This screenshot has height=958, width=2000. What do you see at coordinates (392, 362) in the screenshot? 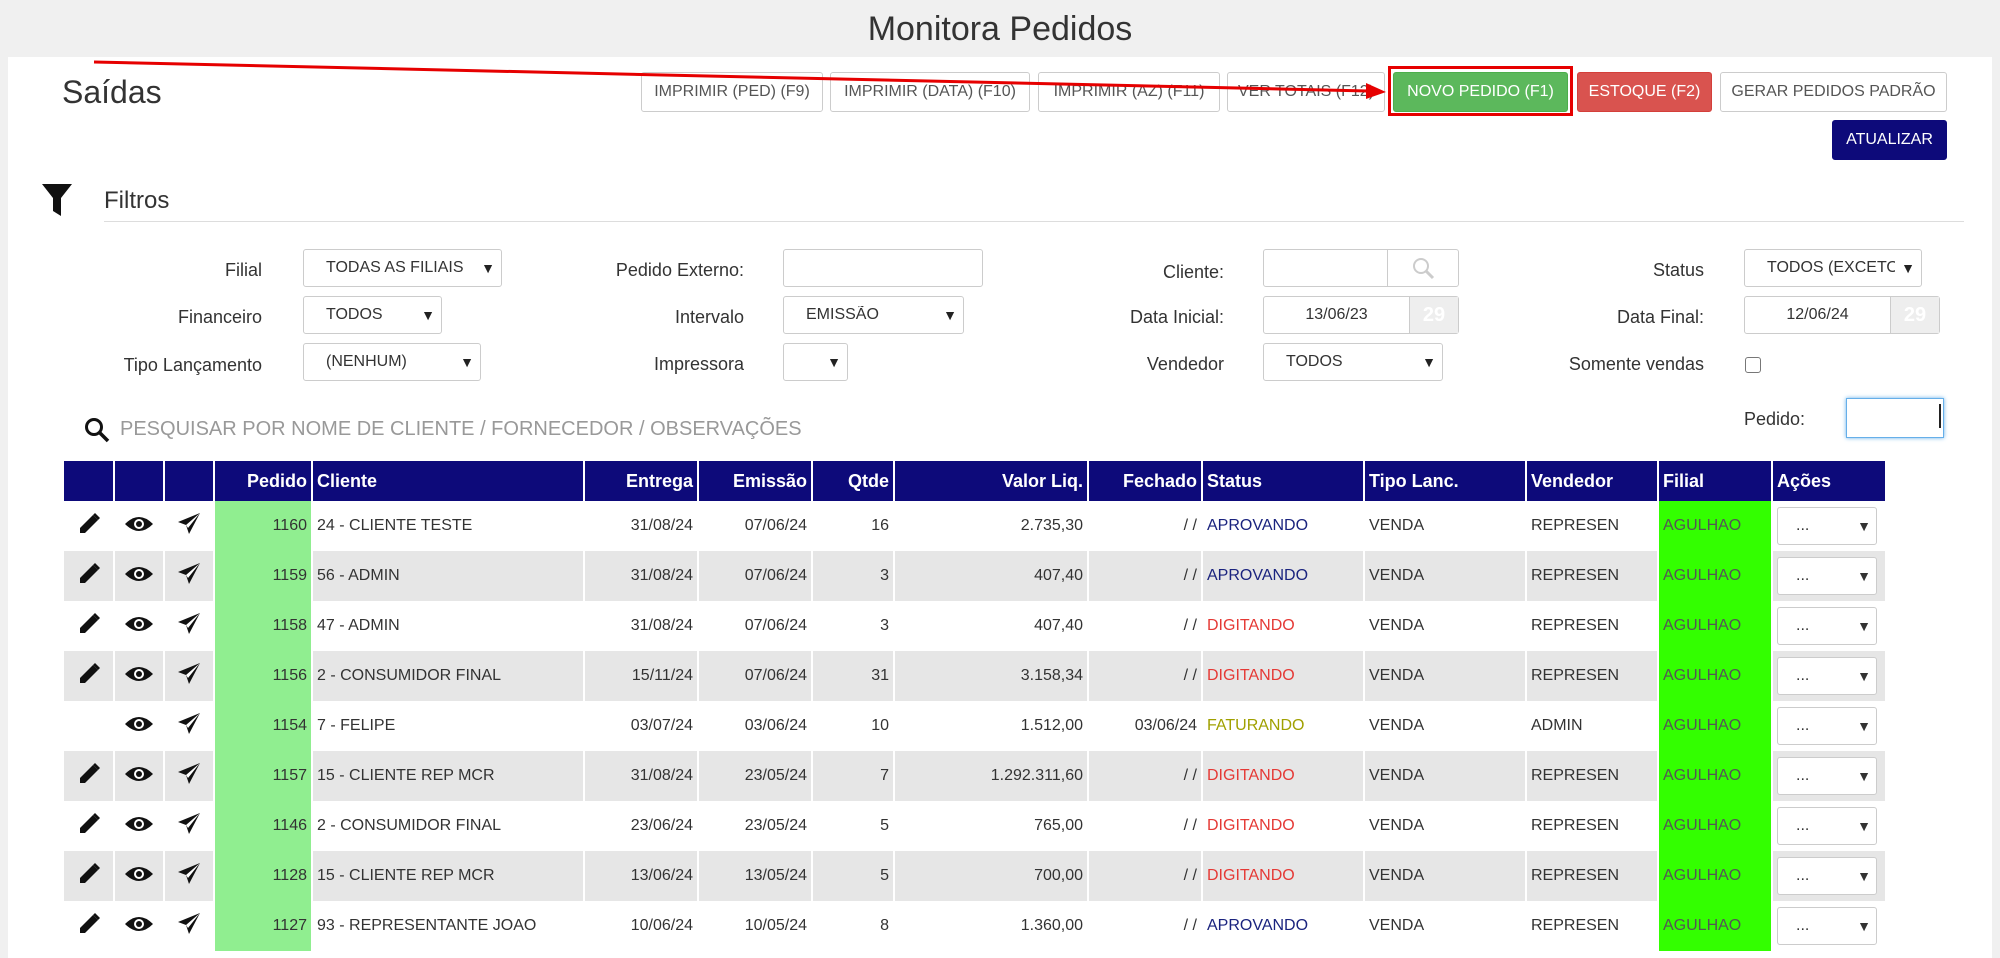
I see `tipo-lancamento-select: (NENHUM) ▼` at bounding box center [392, 362].